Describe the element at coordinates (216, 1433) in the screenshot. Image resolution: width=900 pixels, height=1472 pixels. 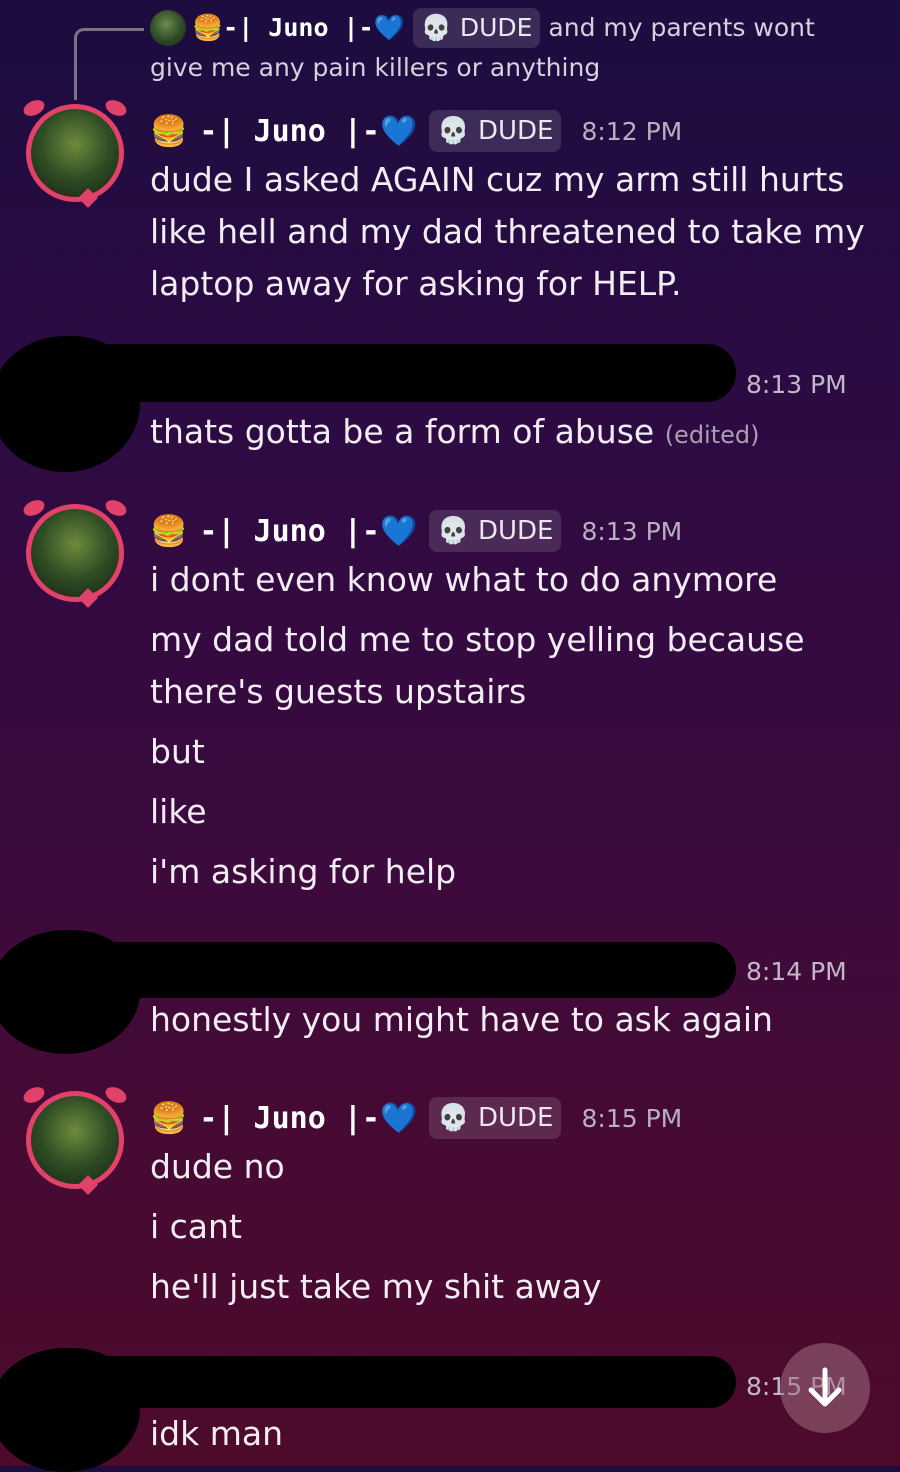
I see `message-text: idk man` at that location.